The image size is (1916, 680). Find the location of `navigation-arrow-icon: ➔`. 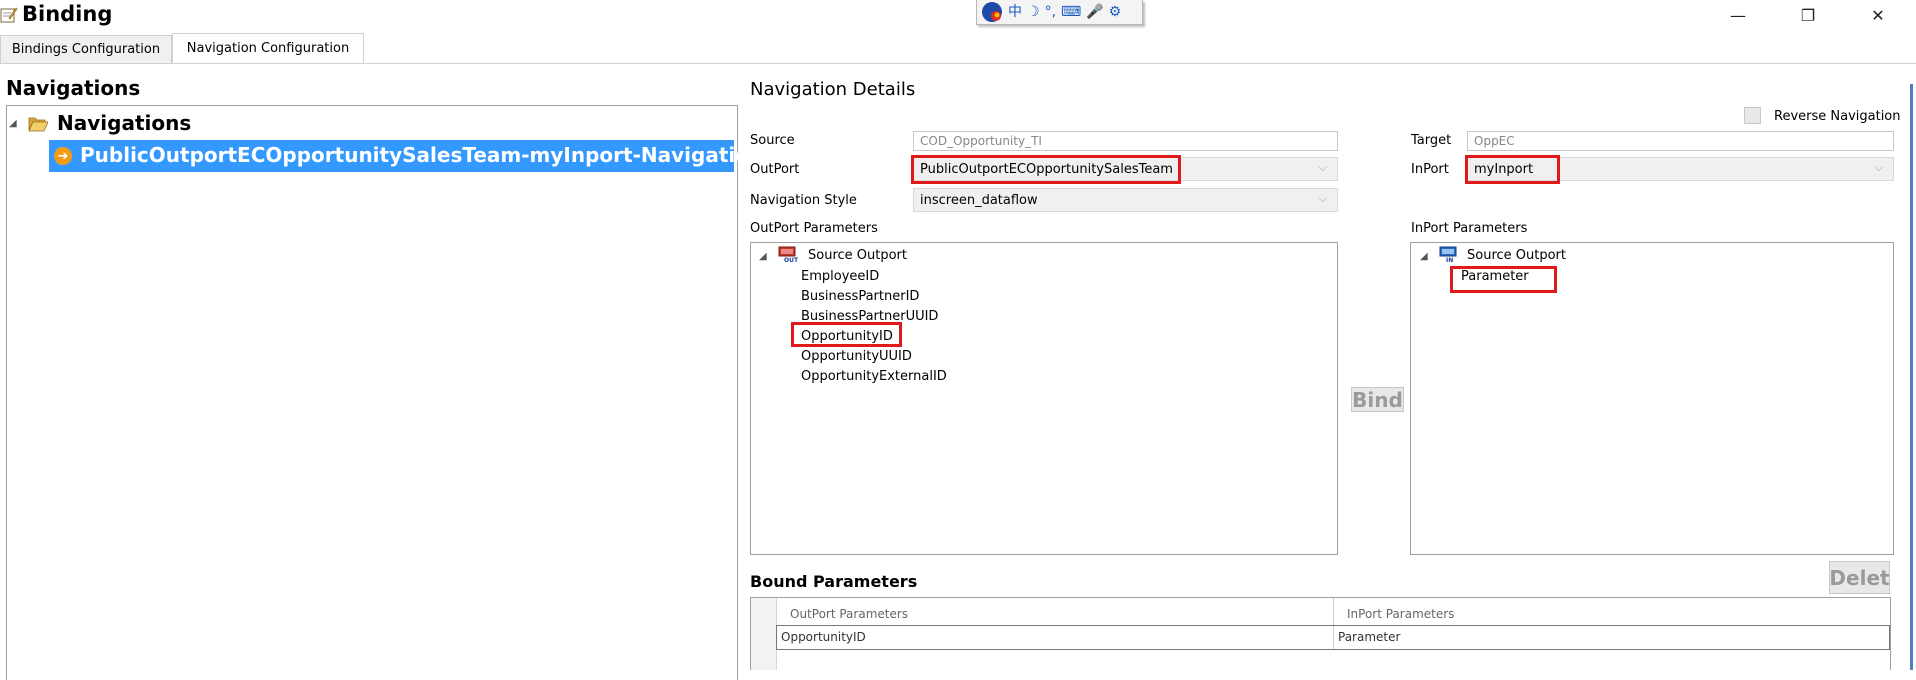

navigation-arrow-icon: ➔ is located at coordinates (63, 156).